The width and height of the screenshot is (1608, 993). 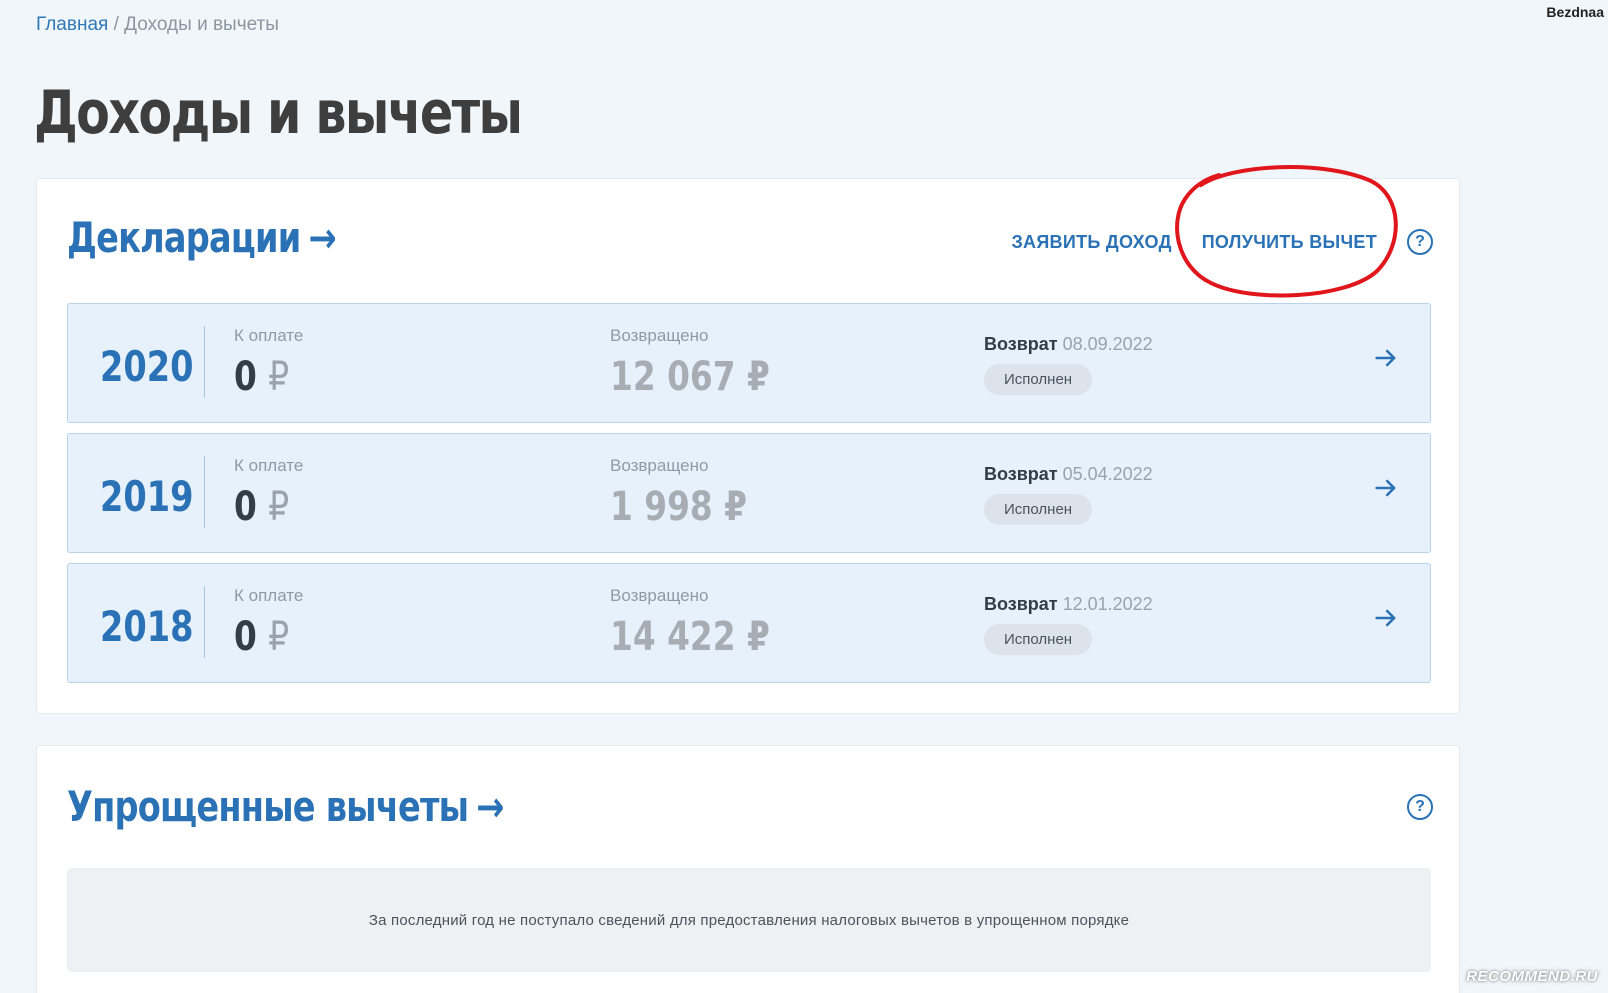 I want to click on refund-status-line: Возврат 12.01.2022, so click(x=1068, y=604).